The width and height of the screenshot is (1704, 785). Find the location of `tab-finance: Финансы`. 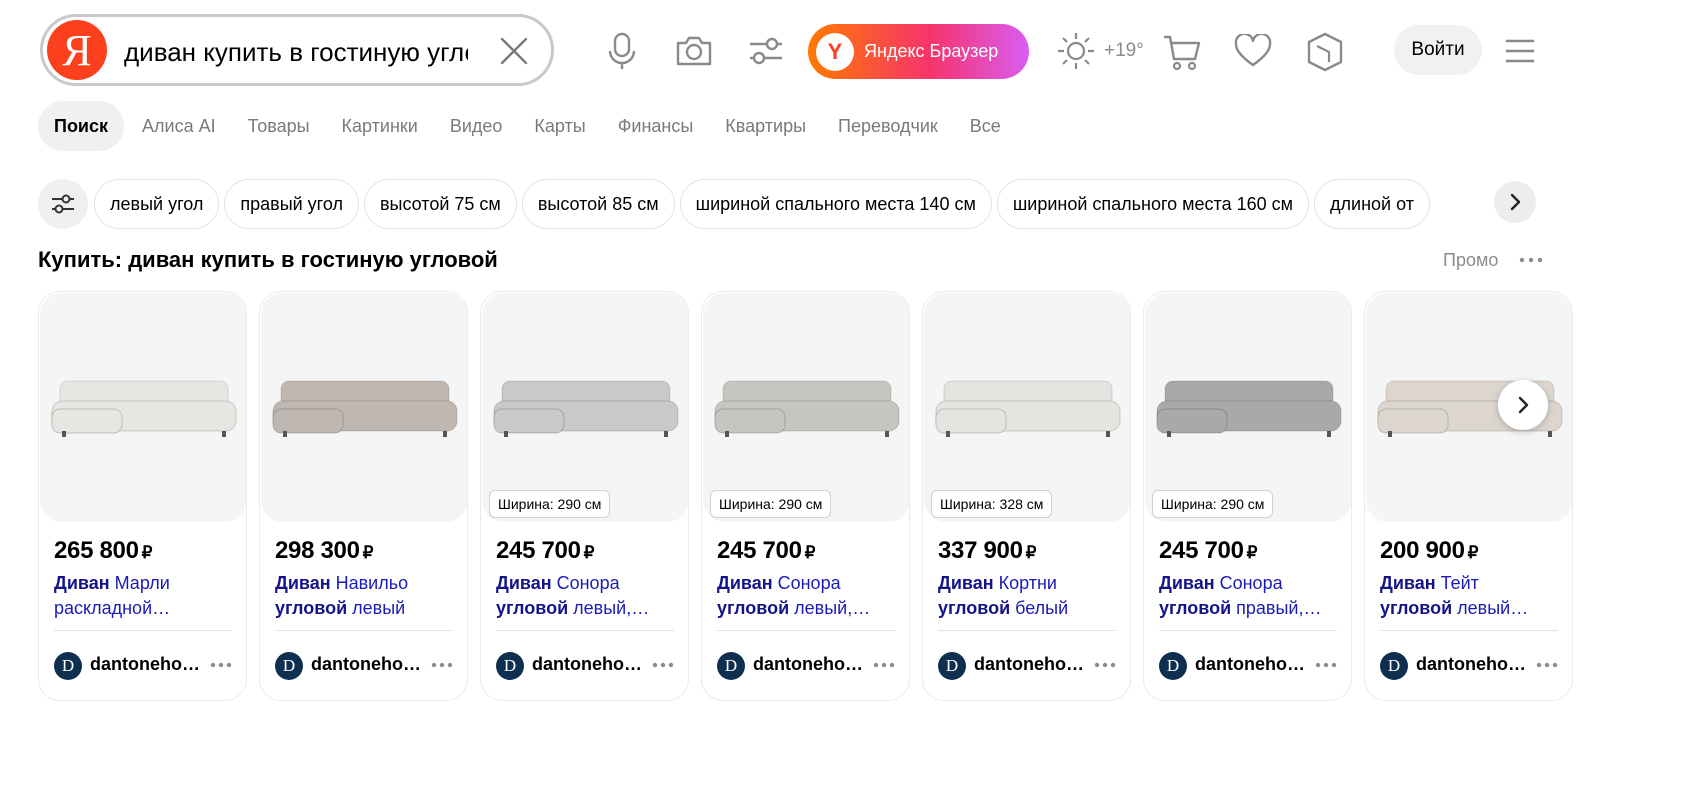

tab-finance: Финансы is located at coordinates (656, 126).